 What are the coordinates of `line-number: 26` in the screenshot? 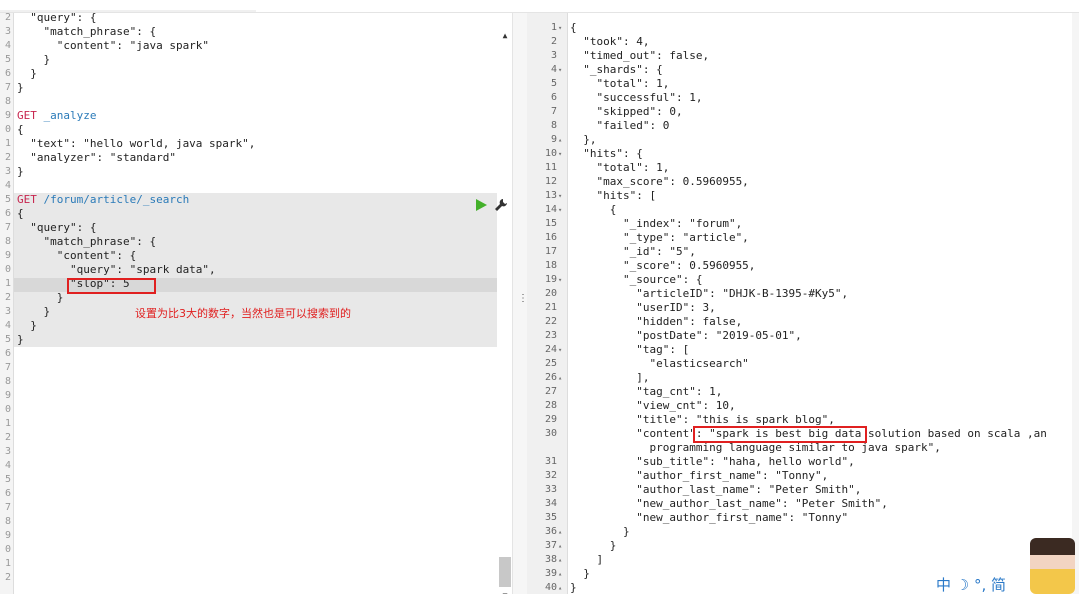 It's located at (550, 377).